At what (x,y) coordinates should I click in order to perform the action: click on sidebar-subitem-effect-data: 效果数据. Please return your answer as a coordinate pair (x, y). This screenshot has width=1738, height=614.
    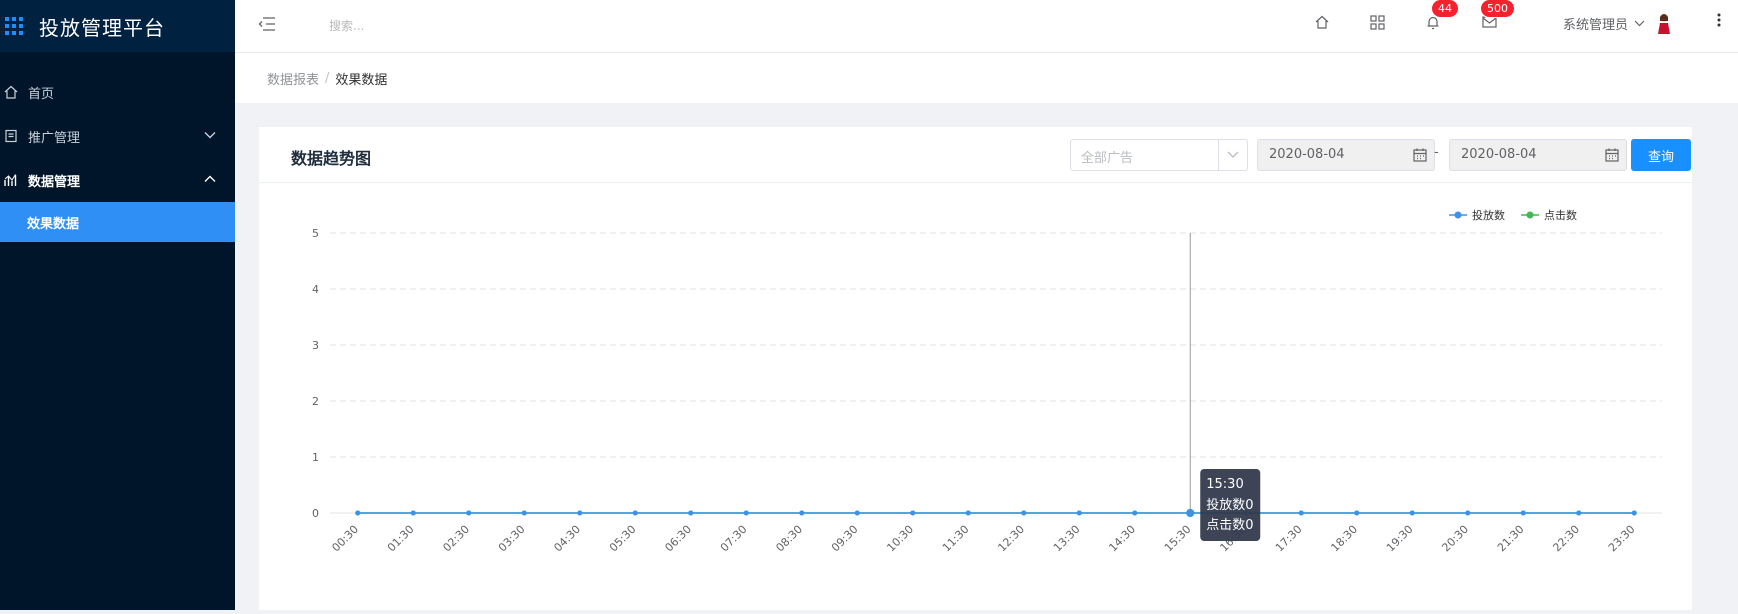
    Looking at the image, I should click on (117, 222).